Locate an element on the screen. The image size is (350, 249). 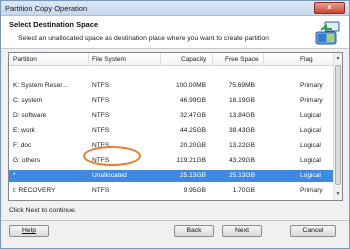
capacity: 100.00MB is located at coordinates (190, 85).